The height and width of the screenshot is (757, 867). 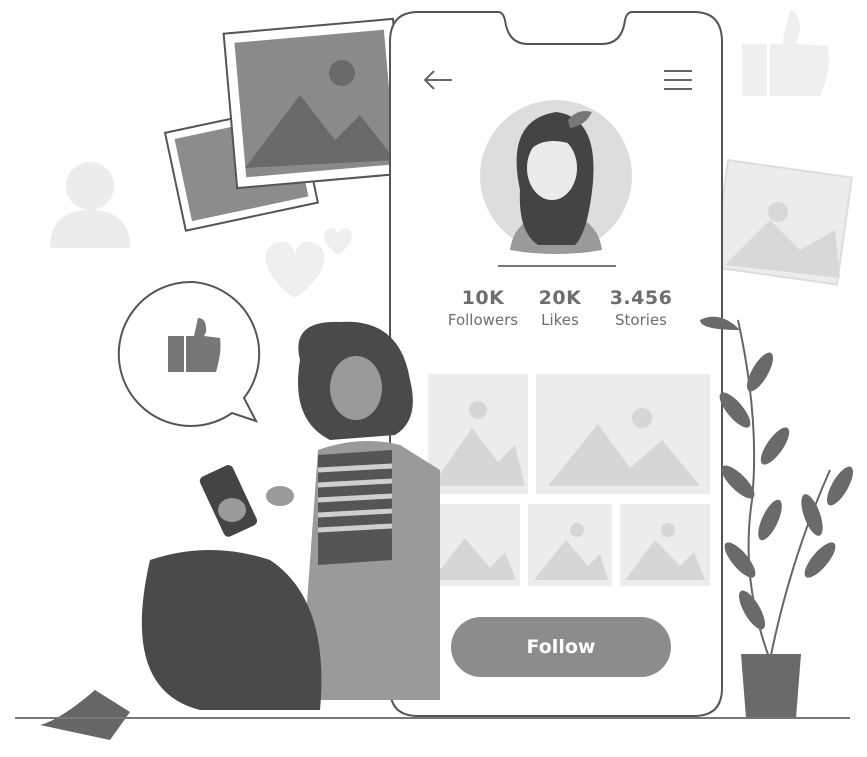 What do you see at coordinates (315, 103) in the screenshot?
I see `photo-frame-front` at bounding box center [315, 103].